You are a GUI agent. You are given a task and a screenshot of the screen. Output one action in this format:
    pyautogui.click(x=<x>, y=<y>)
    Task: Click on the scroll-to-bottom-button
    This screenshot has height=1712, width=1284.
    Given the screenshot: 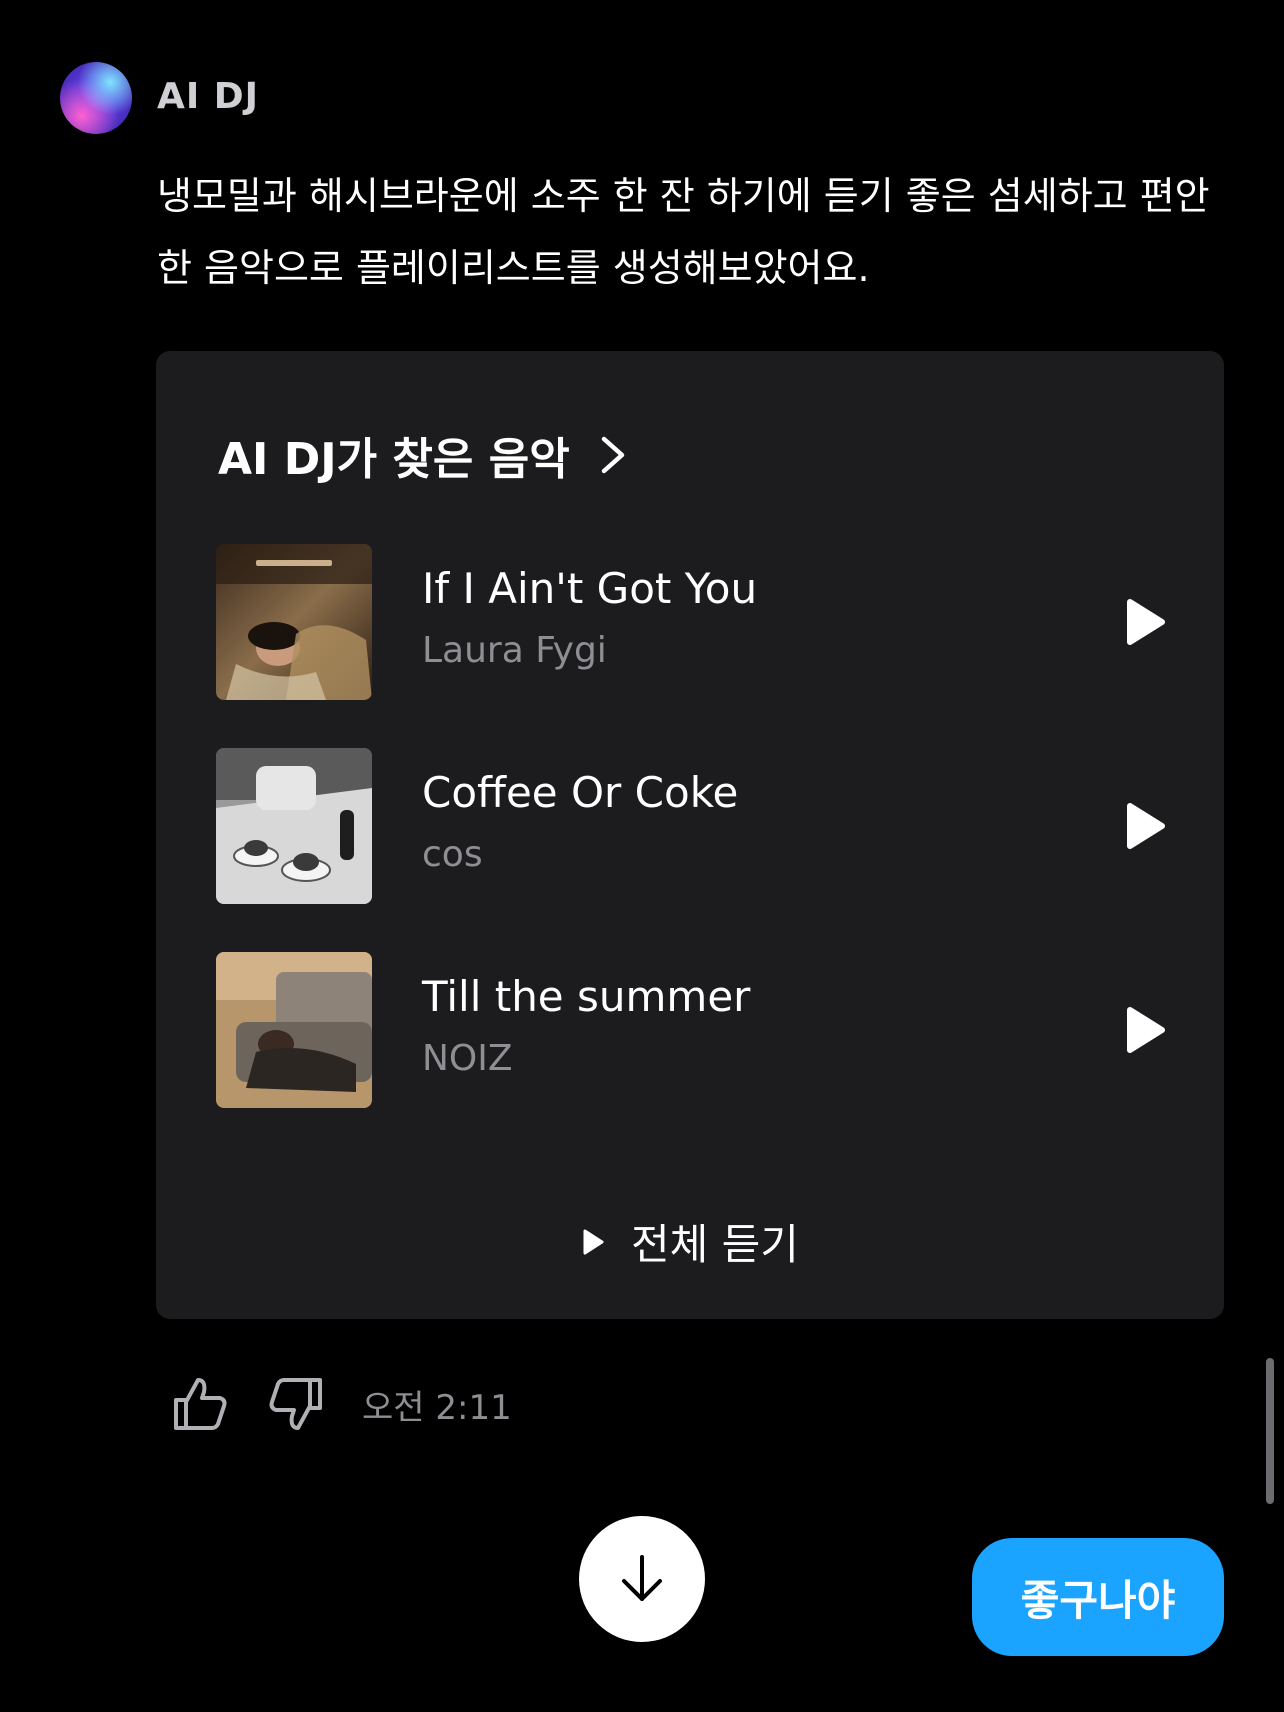 What is the action you would take?
    pyautogui.click(x=642, y=1579)
    